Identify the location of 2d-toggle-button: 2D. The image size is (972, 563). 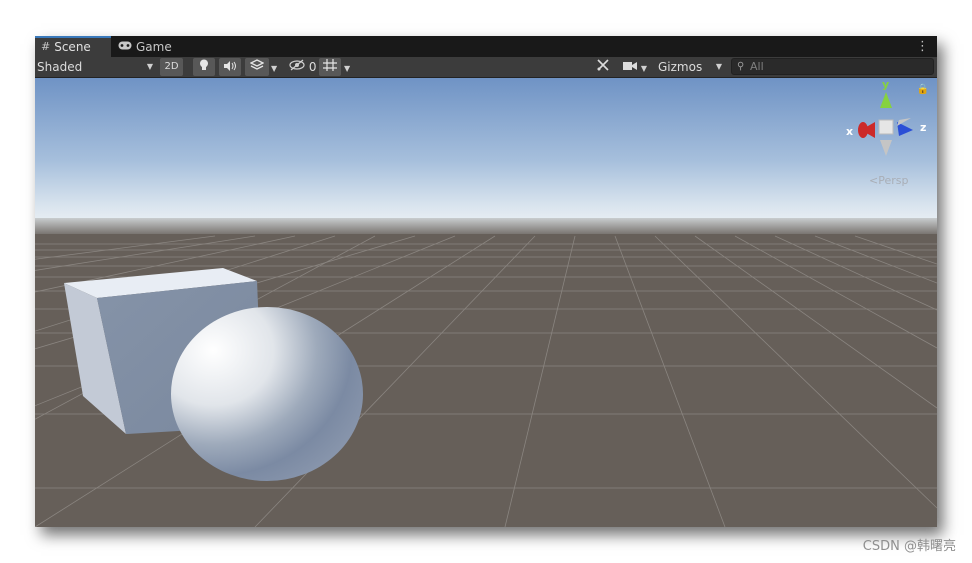
(171, 67).